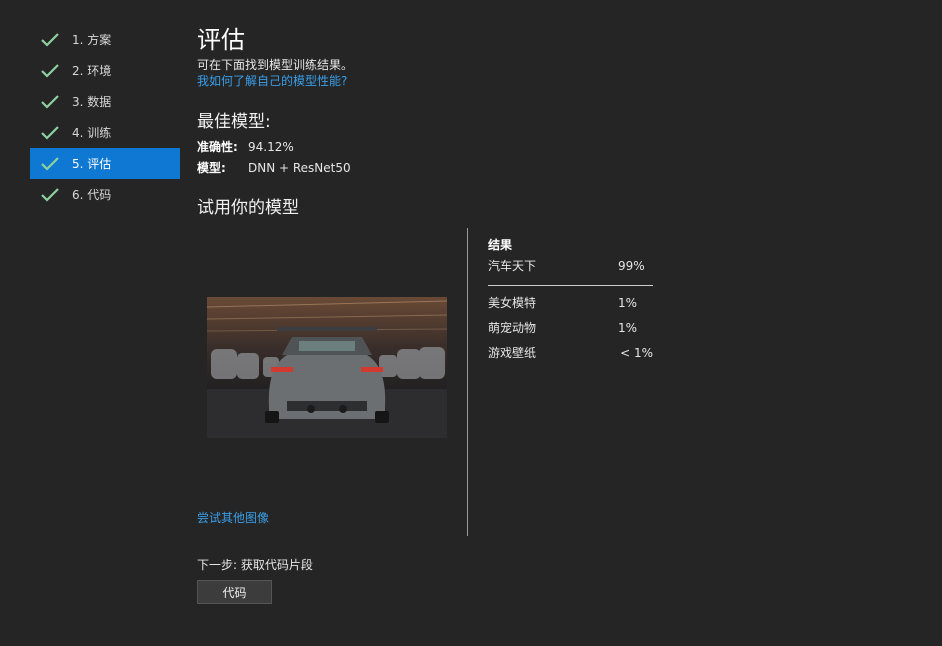 The height and width of the screenshot is (646, 942). I want to click on result-row: 游戏壁纸 < 1%, so click(573, 353).